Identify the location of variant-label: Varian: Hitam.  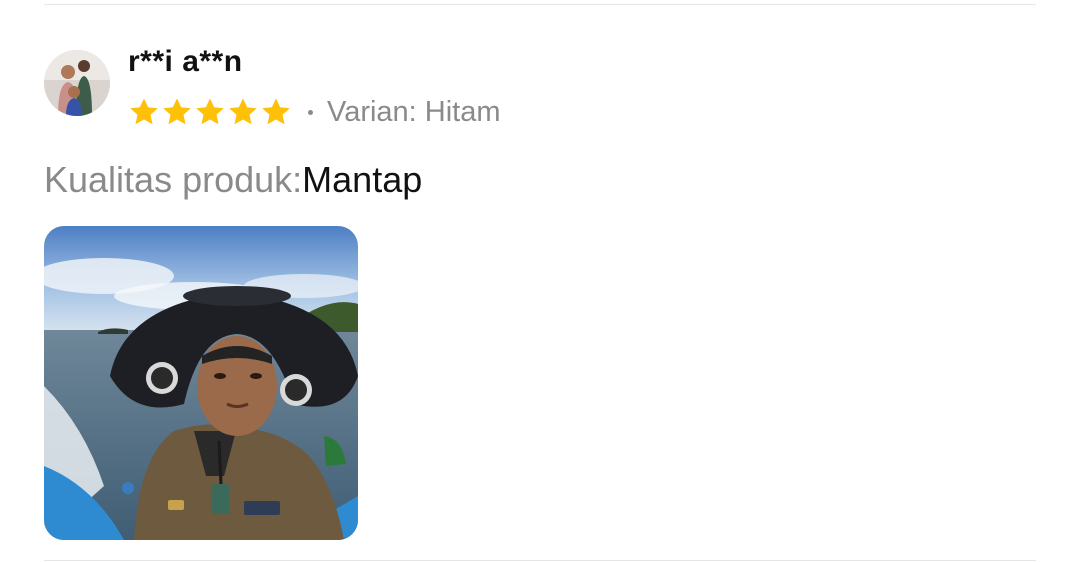
(414, 112).